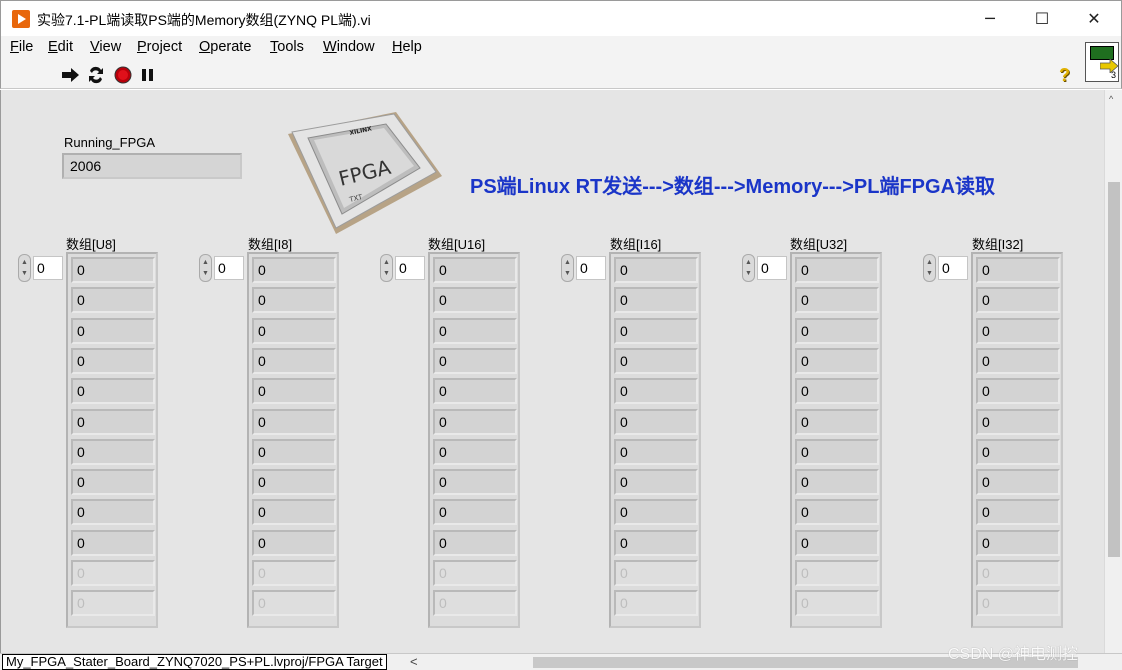  Describe the element at coordinates (93, 430) in the screenshot. I see `array-control: 数组[U8] ▲ ▼ 0 0 0 0 0 0 0 0 0 0 0 0 0` at that location.